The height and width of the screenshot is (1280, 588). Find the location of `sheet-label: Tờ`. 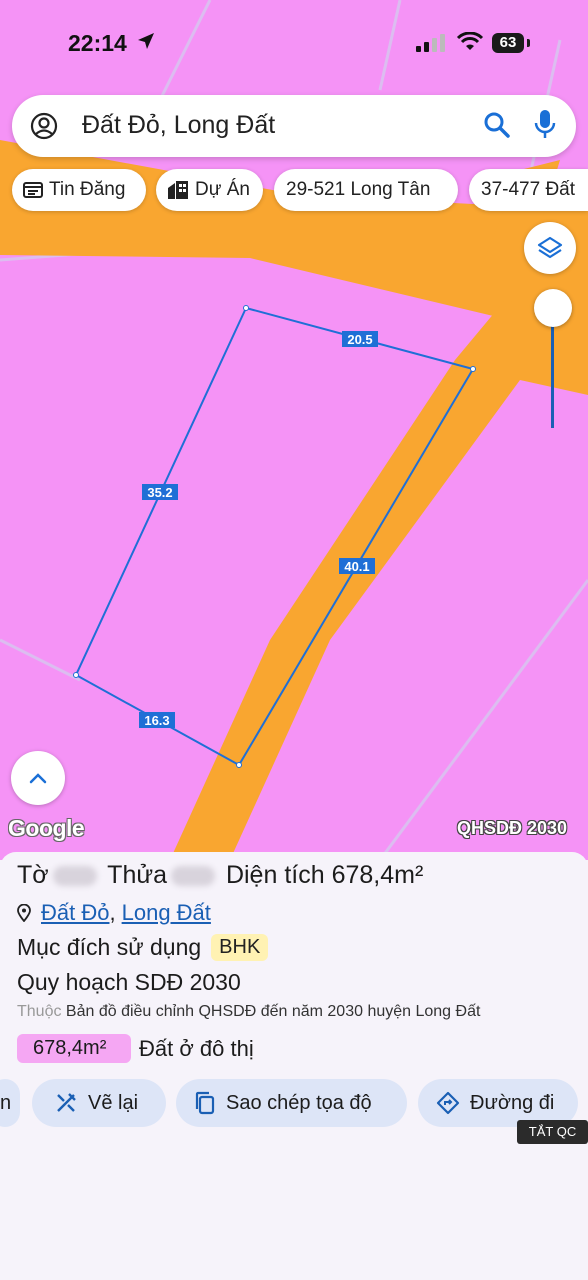

sheet-label: Tờ is located at coordinates (33, 875).